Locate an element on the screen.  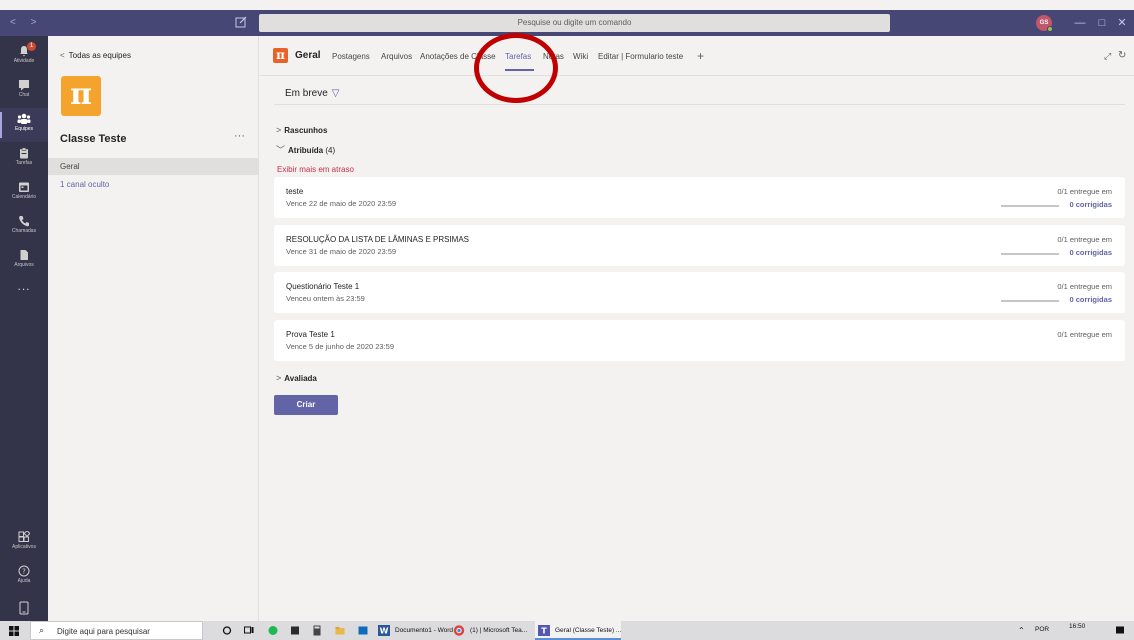
language-indicator: POR is located at coordinates (1042, 629).